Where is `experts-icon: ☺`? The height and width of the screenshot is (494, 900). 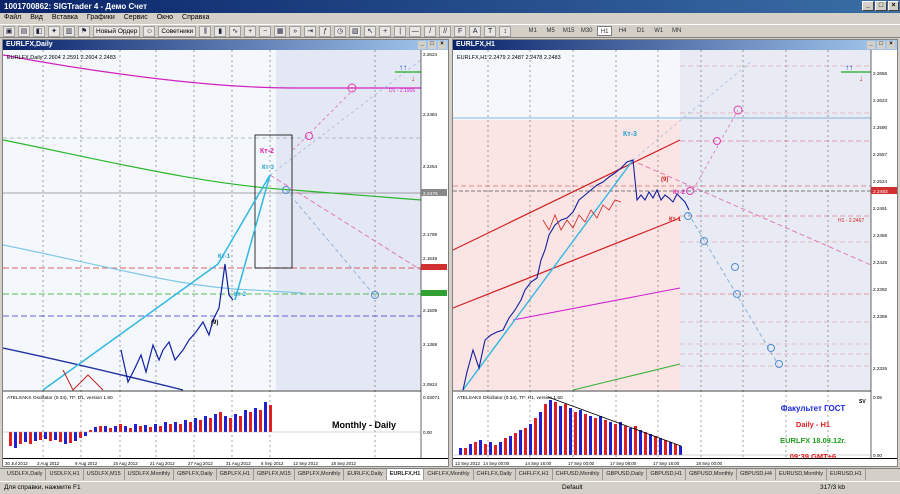 experts-icon: ☺ is located at coordinates (149, 31).